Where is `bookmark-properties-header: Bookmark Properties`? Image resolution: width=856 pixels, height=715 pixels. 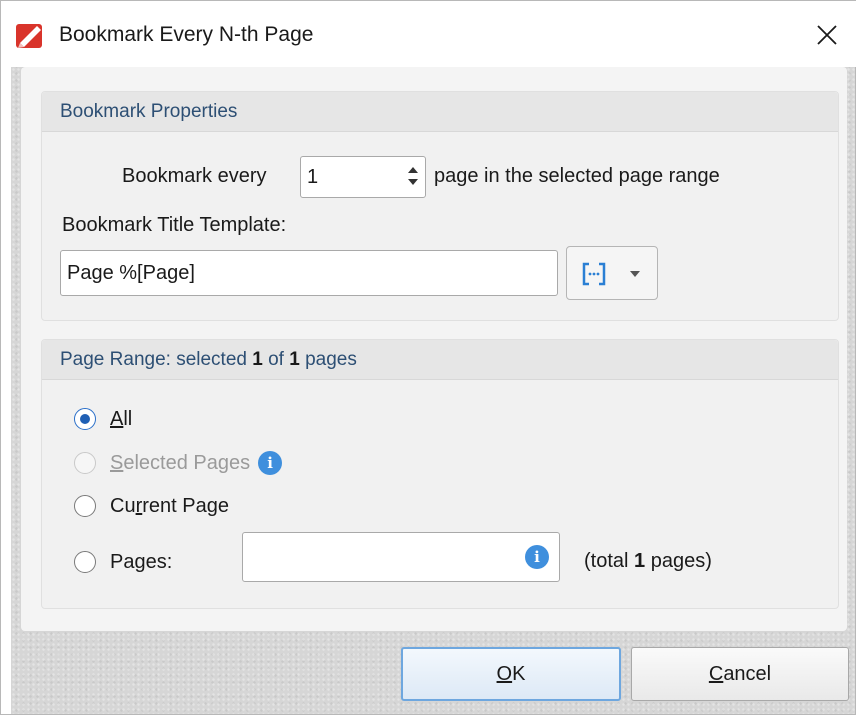
bookmark-properties-header: Bookmark Properties is located at coordinates (440, 112).